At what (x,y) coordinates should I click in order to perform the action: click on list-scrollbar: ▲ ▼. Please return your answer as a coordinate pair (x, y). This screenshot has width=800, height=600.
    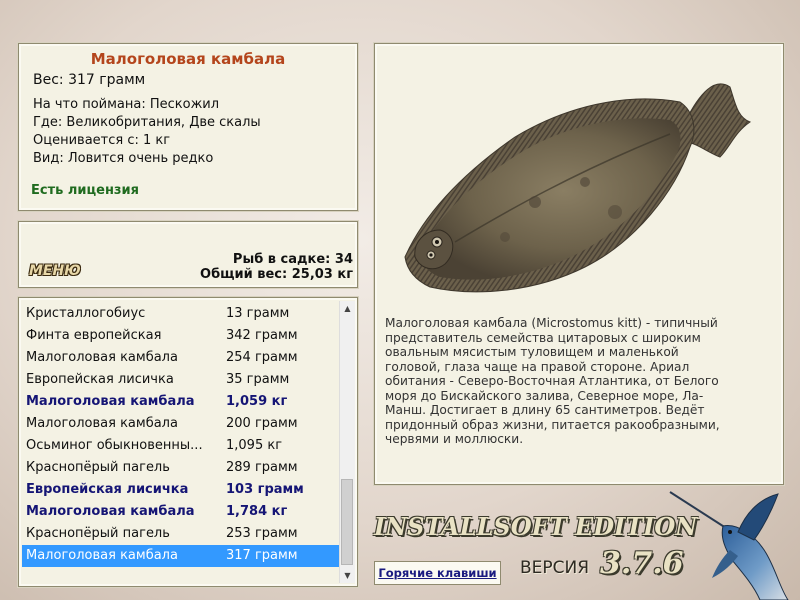
    Looking at the image, I should click on (347, 442).